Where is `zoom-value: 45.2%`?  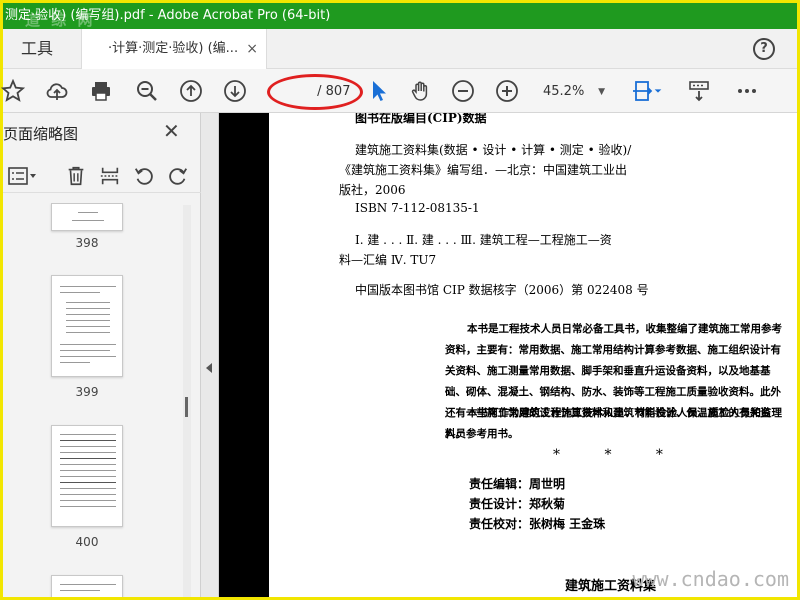 zoom-value: 45.2% is located at coordinates (564, 91).